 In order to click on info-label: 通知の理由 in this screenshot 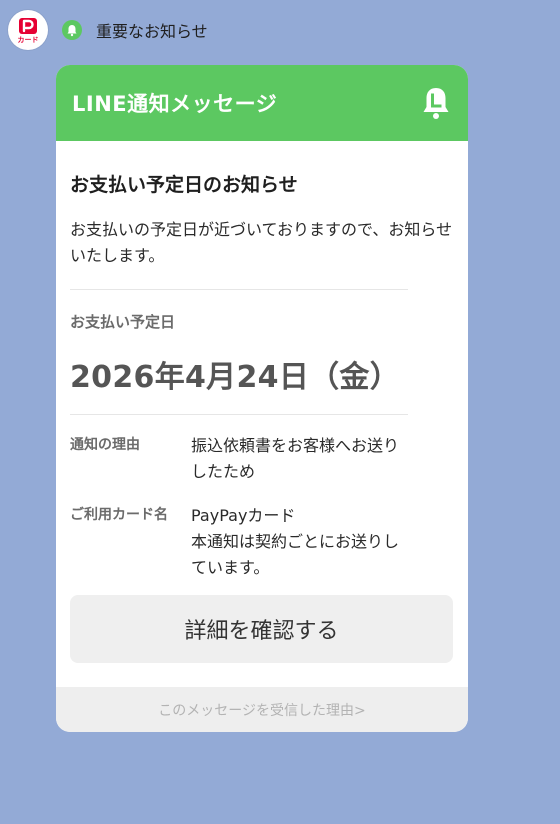, I will do `click(105, 445)`.